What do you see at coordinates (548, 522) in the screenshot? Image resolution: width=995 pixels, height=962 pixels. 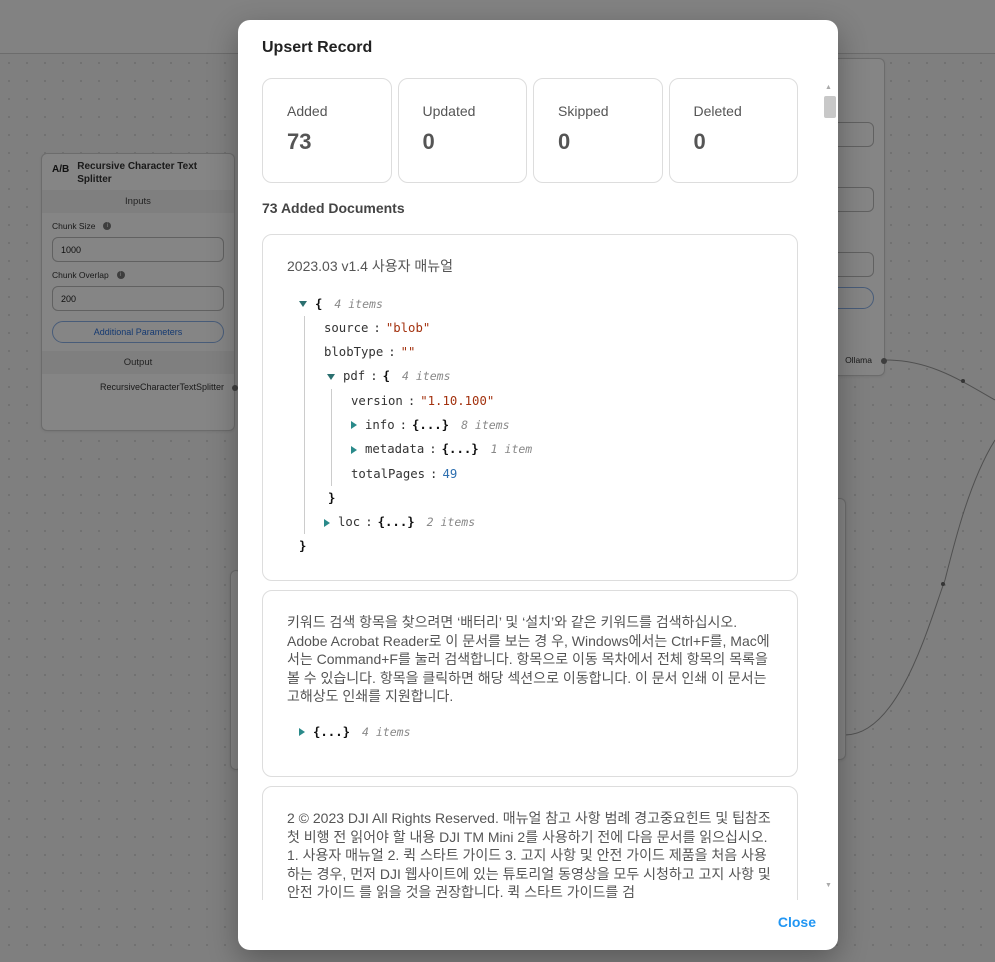 I see `json-row-loc: loc: {...} 2 items` at bounding box center [548, 522].